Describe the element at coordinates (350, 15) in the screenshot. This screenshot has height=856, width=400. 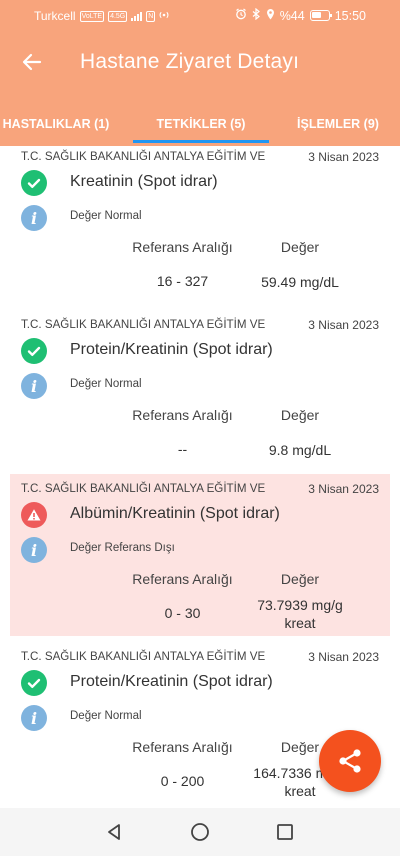
I see `clock: 15:50` at that location.